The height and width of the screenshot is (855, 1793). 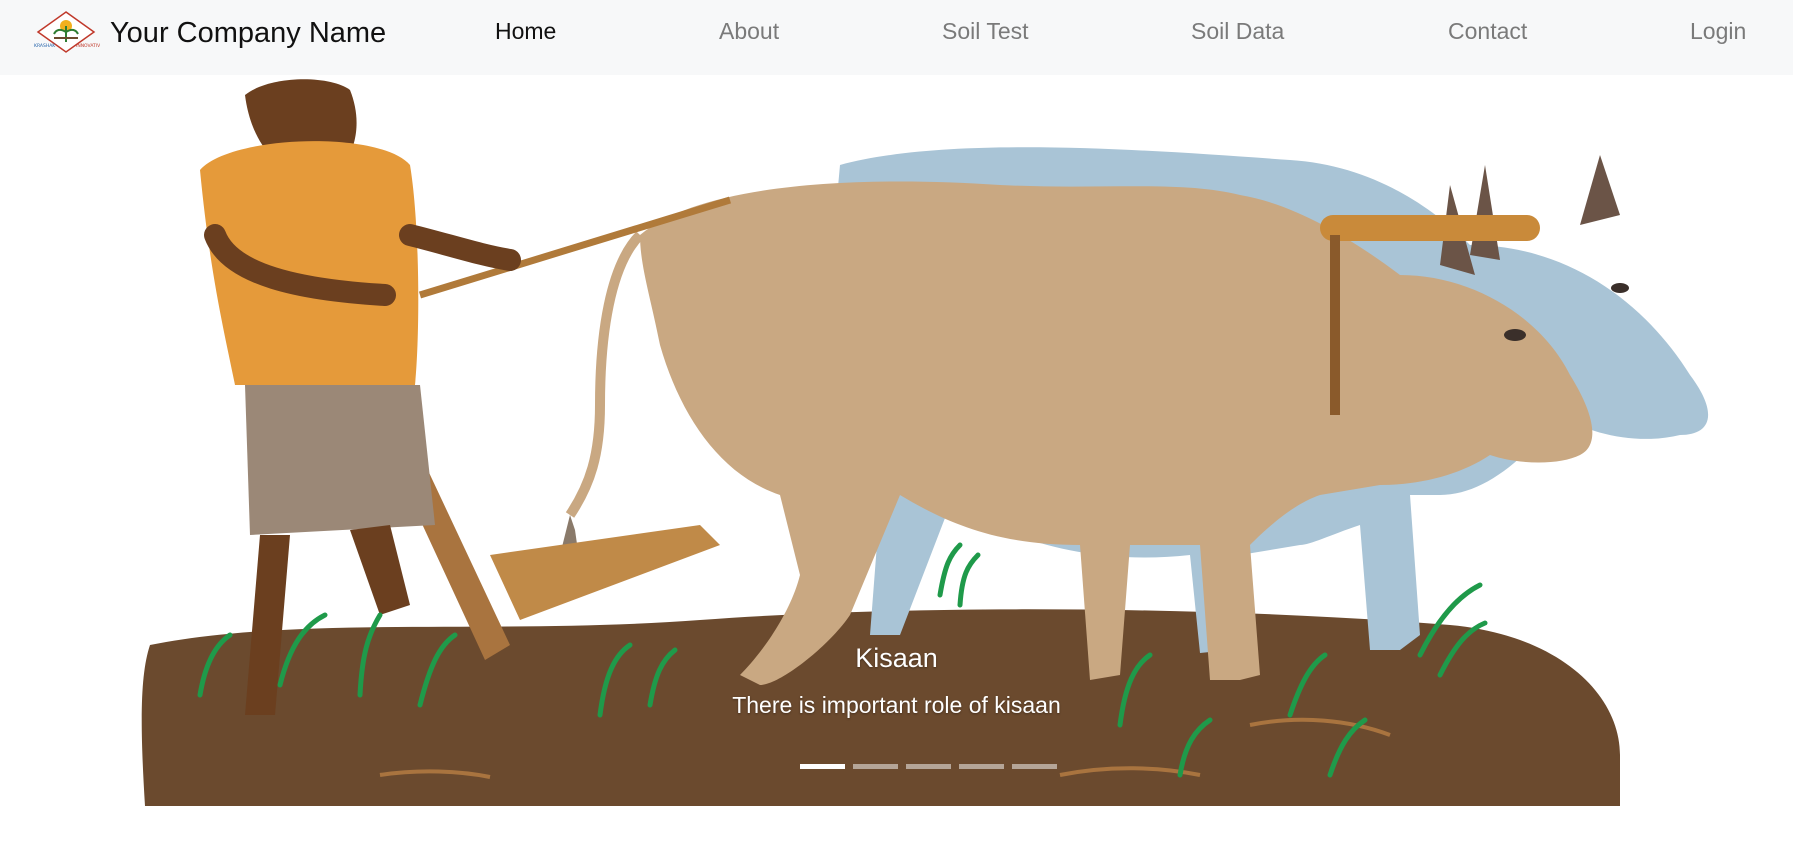 I want to click on brand-link: KRASHAK INNOVATIVE Your Company Name, so click(x=209, y=33).